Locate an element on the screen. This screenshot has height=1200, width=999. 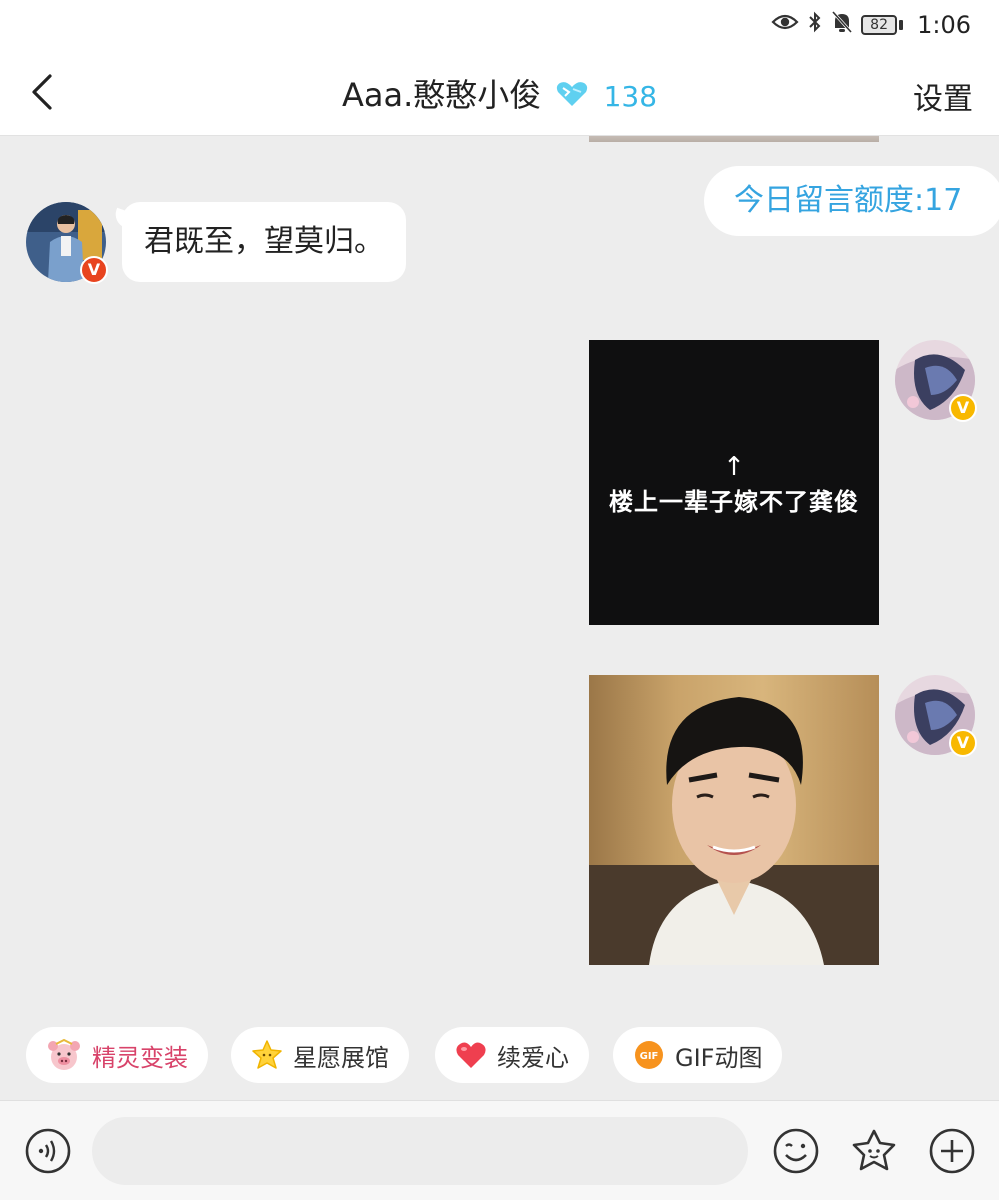
clock-time: 1:06 is located at coordinates (944, 25).